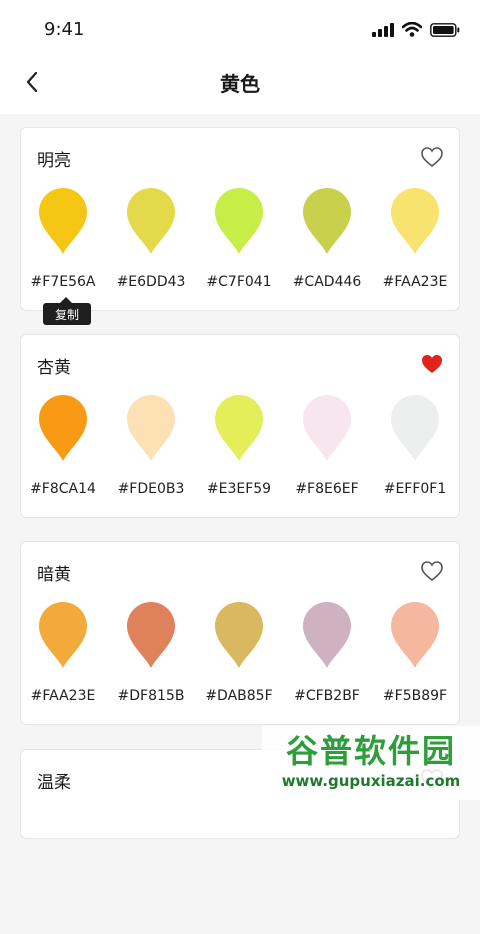 This screenshot has width=480, height=934. What do you see at coordinates (63, 489) in the screenshot?
I see `color-hex-label: #F8CA14` at bounding box center [63, 489].